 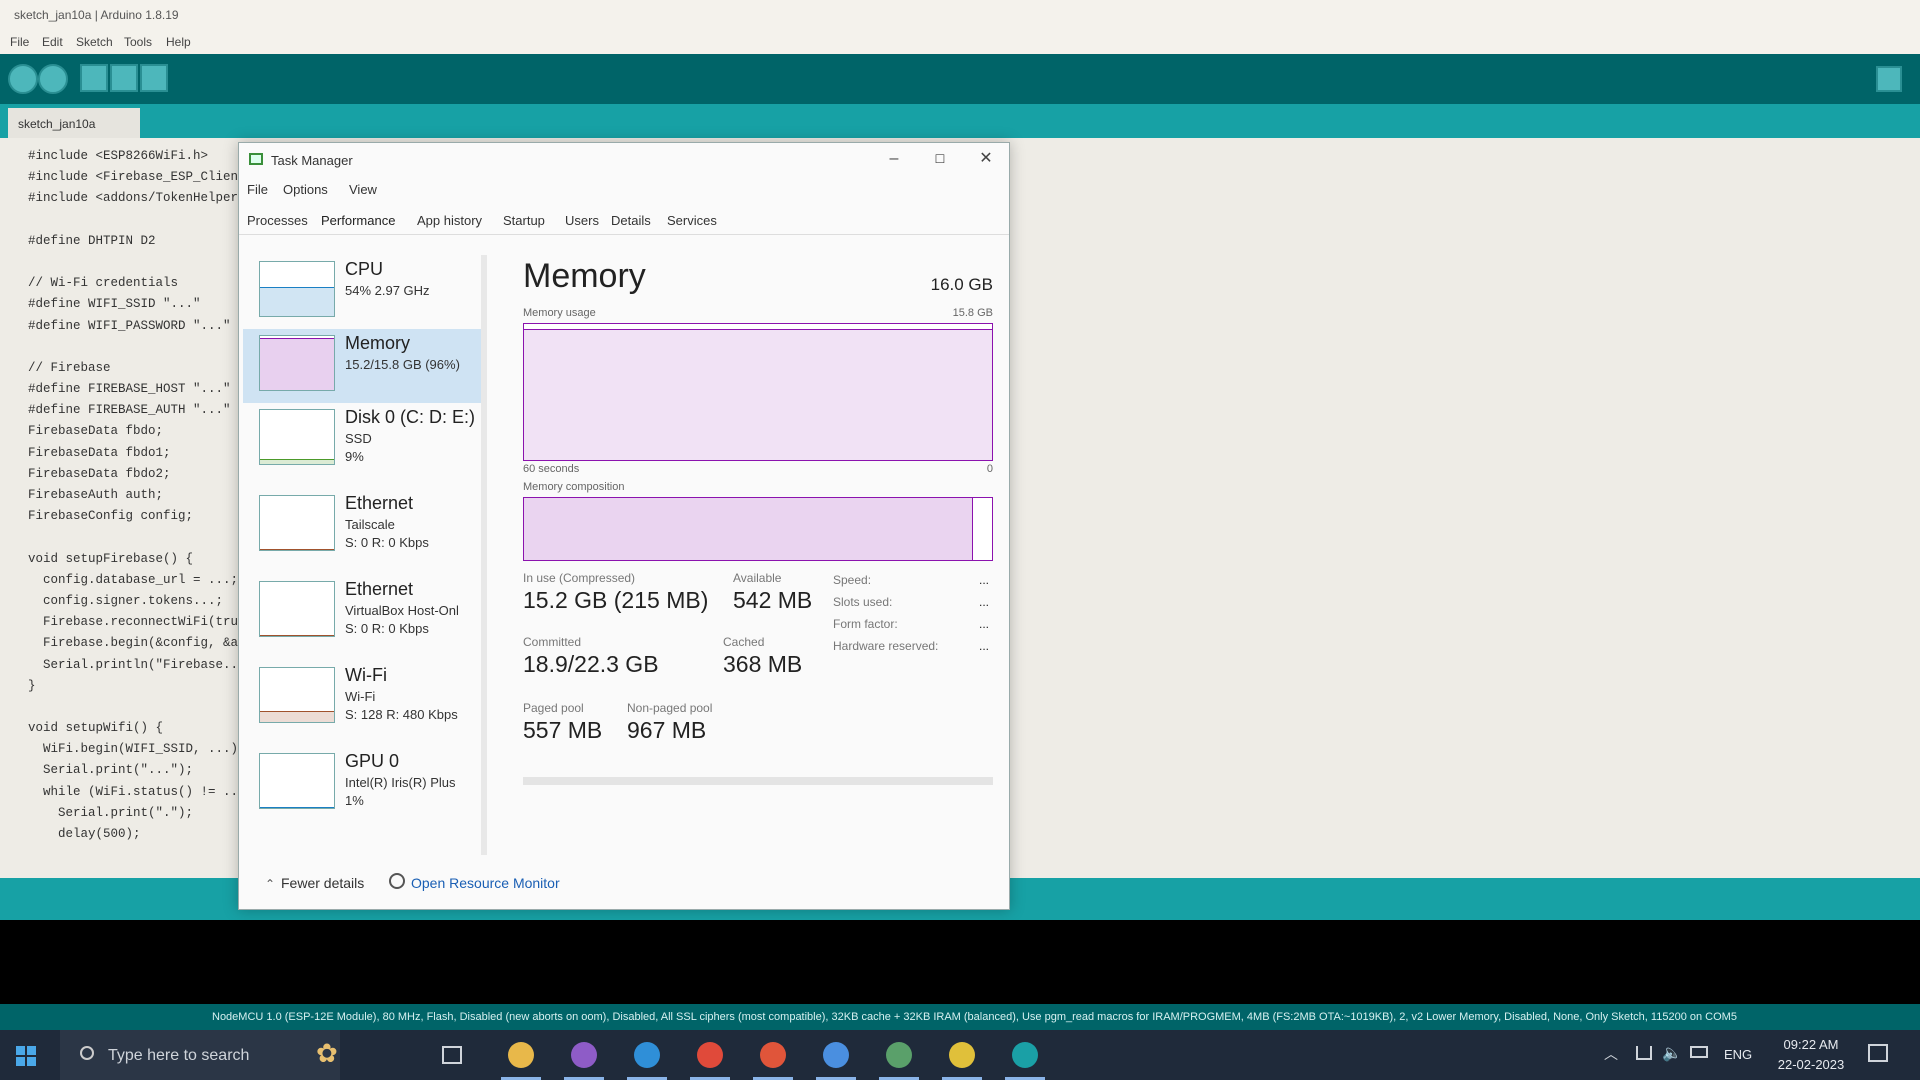 What do you see at coordinates (1644, 1053) in the screenshot?
I see `network-icon` at bounding box center [1644, 1053].